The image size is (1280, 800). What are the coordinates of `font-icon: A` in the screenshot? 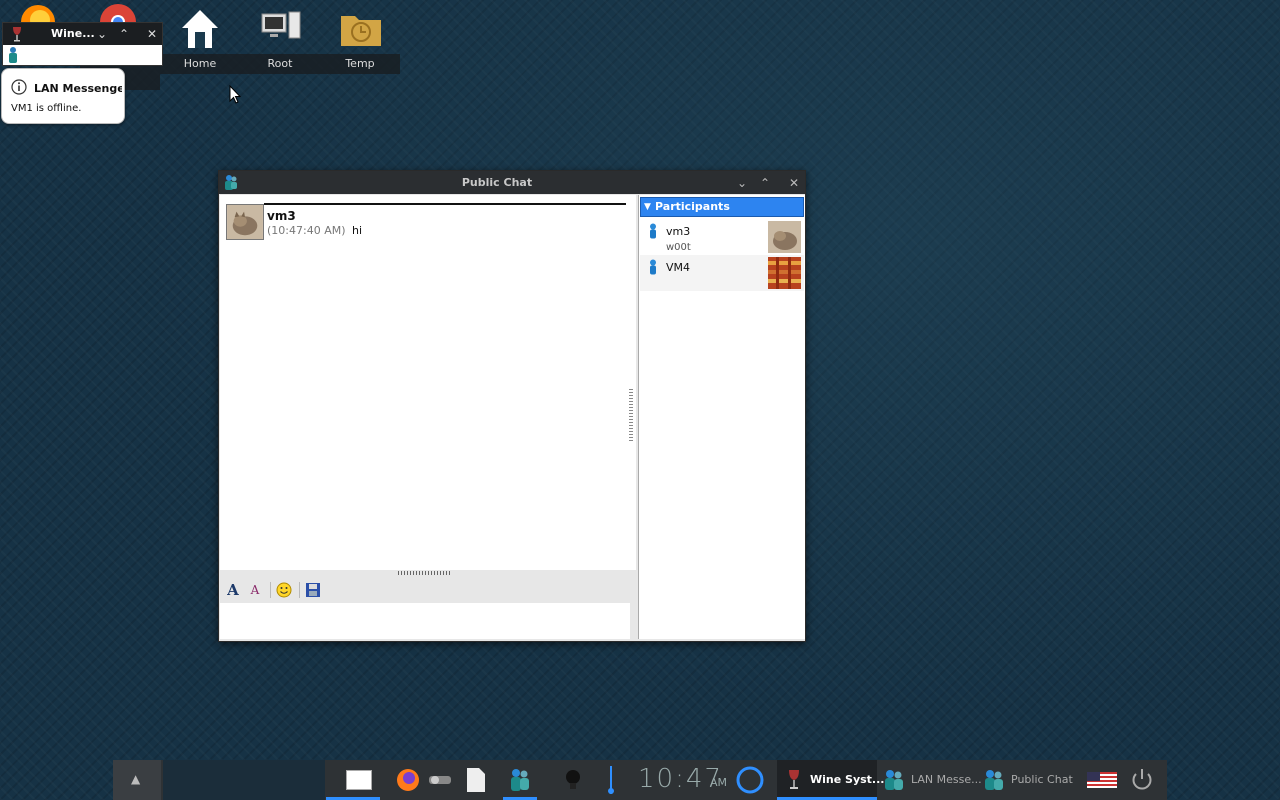 It's located at (233, 590).